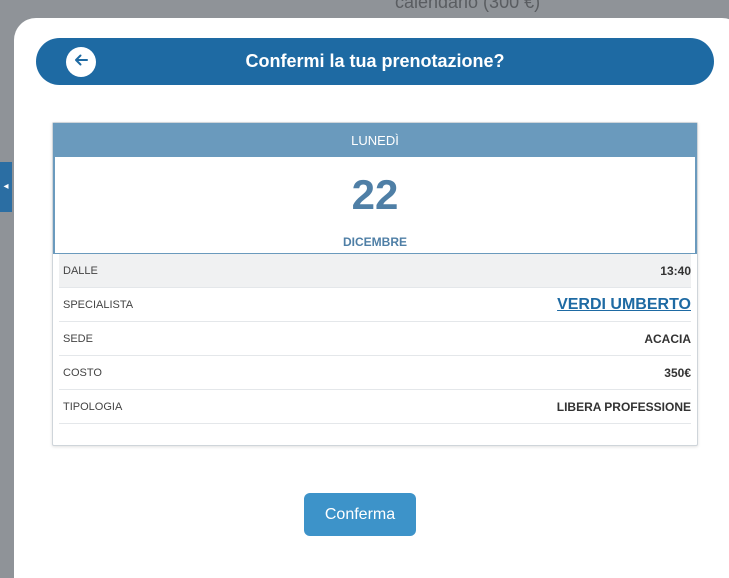 This screenshot has width=729, height=578. What do you see at coordinates (375, 140) in the screenshot?
I see `weekday-label: LUNEDÌ` at bounding box center [375, 140].